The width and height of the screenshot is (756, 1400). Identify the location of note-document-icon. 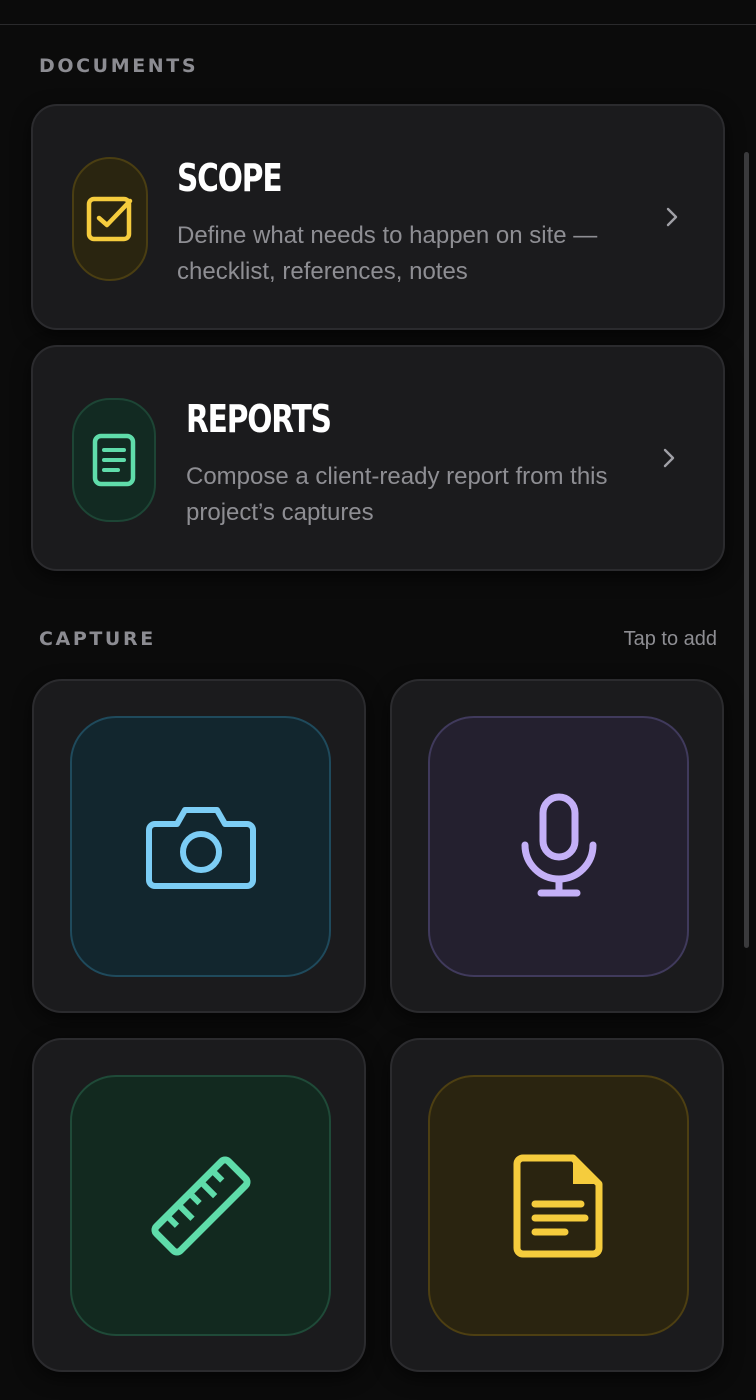
(557, 1205).